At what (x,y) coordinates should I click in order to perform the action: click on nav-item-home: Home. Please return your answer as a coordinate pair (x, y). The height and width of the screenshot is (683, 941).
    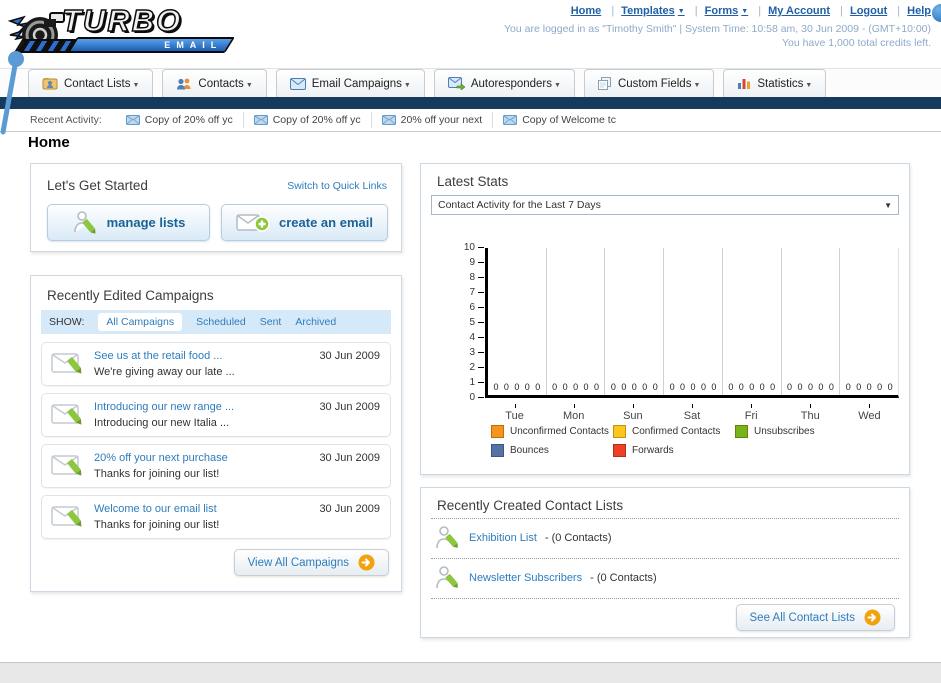
    Looking at the image, I should click on (586, 11).